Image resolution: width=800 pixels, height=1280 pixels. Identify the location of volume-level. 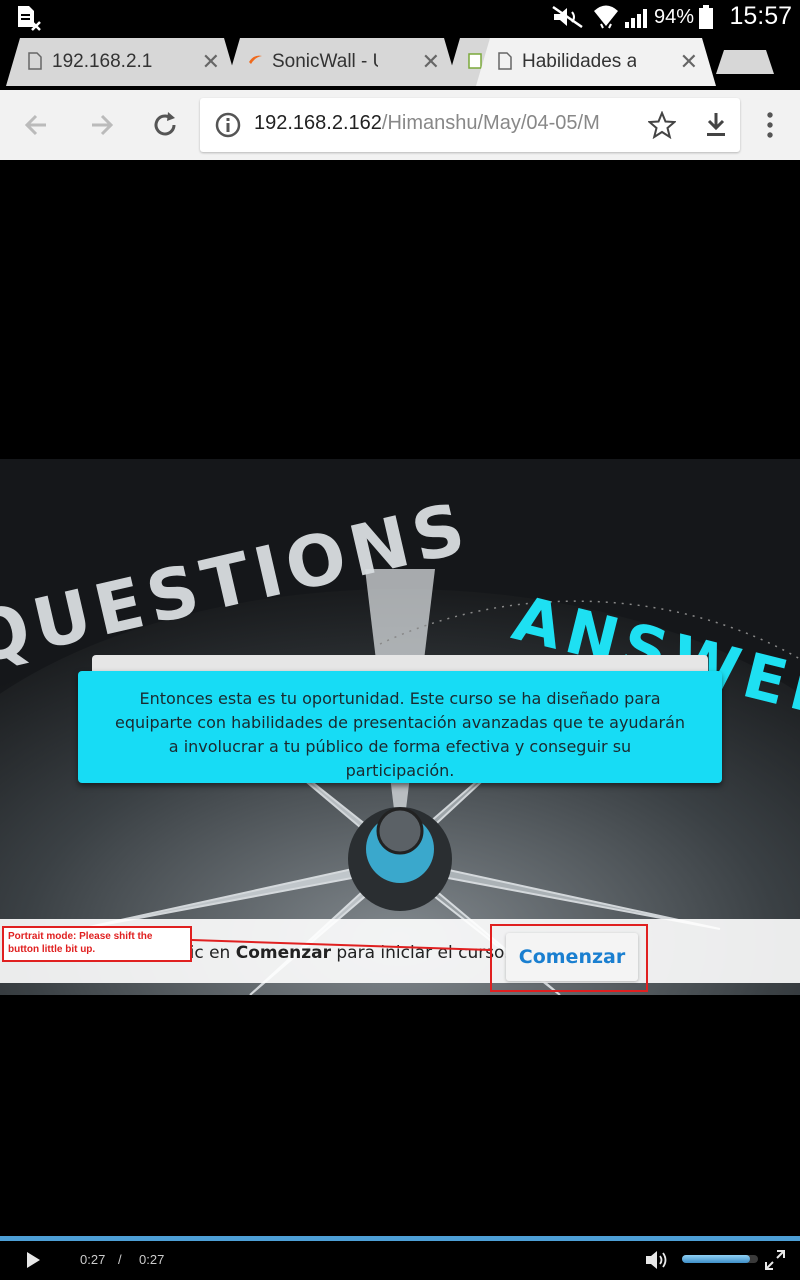
(716, 1259).